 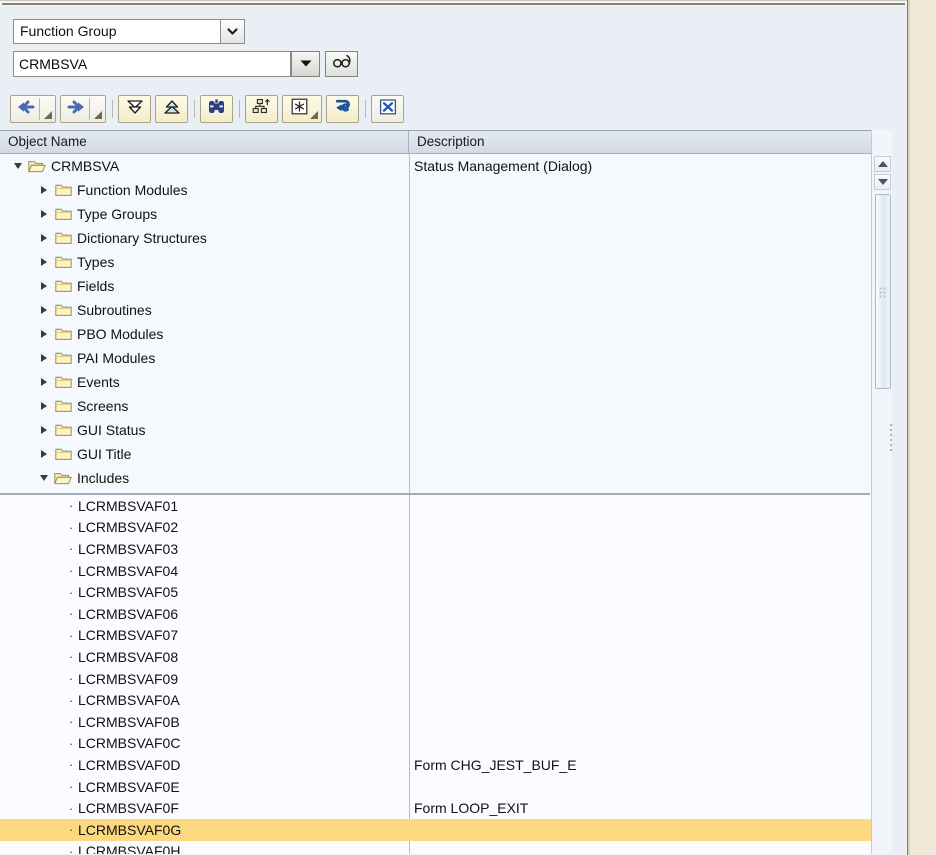 What do you see at coordinates (446, 528) in the screenshot?
I see `tree-row: · LCRMBSVAF02` at bounding box center [446, 528].